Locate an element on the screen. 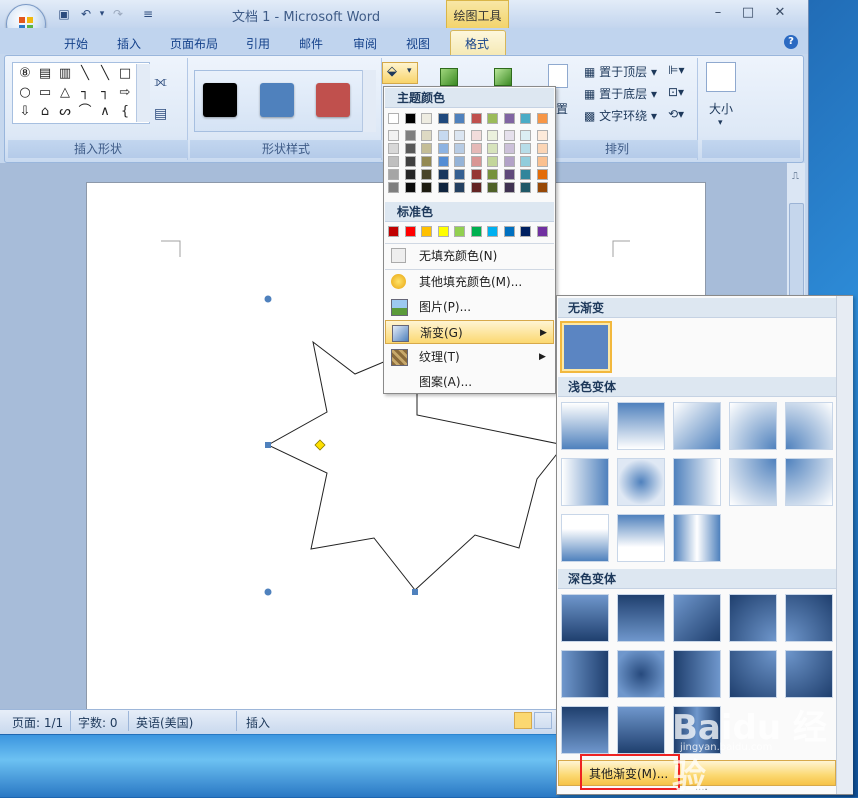  shape-option: ⌂ is located at coordinates (45, 112).